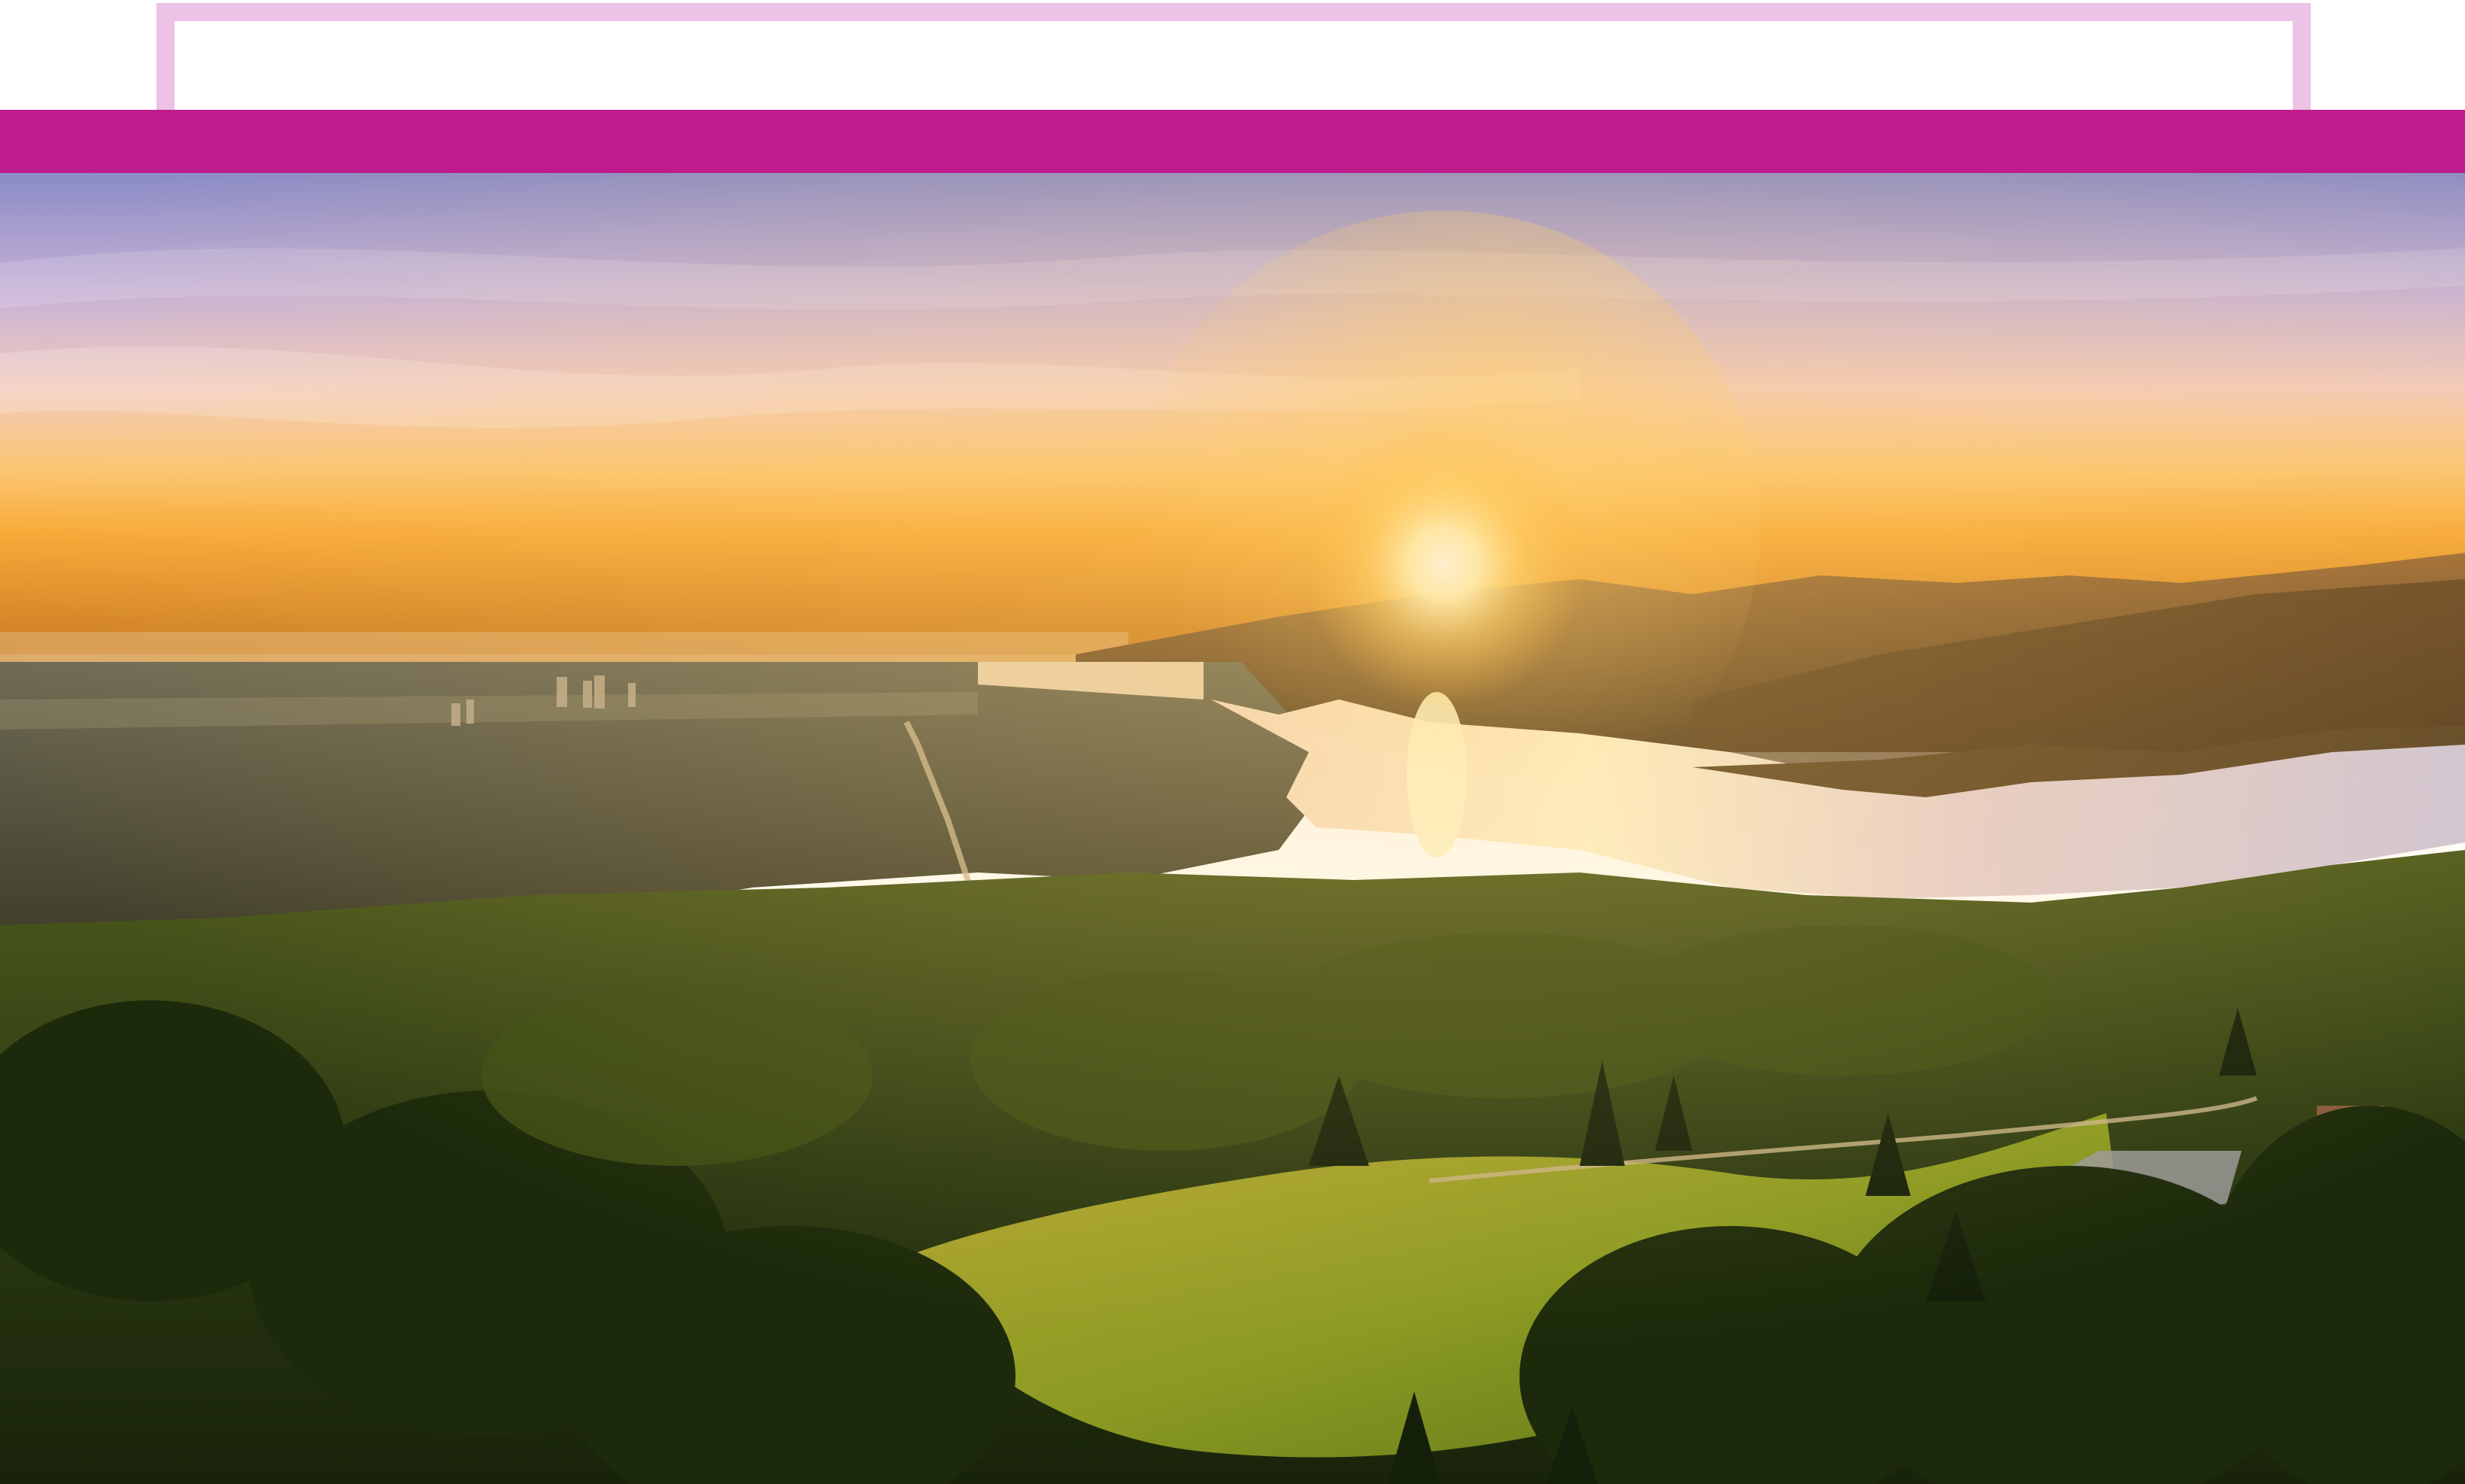 Image resolution: width=2465 pixels, height=1484 pixels. What do you see at coordinates (1233, 57) in the screenshot?
I see `top-outline-frame` at bounding box center [1233, 57].